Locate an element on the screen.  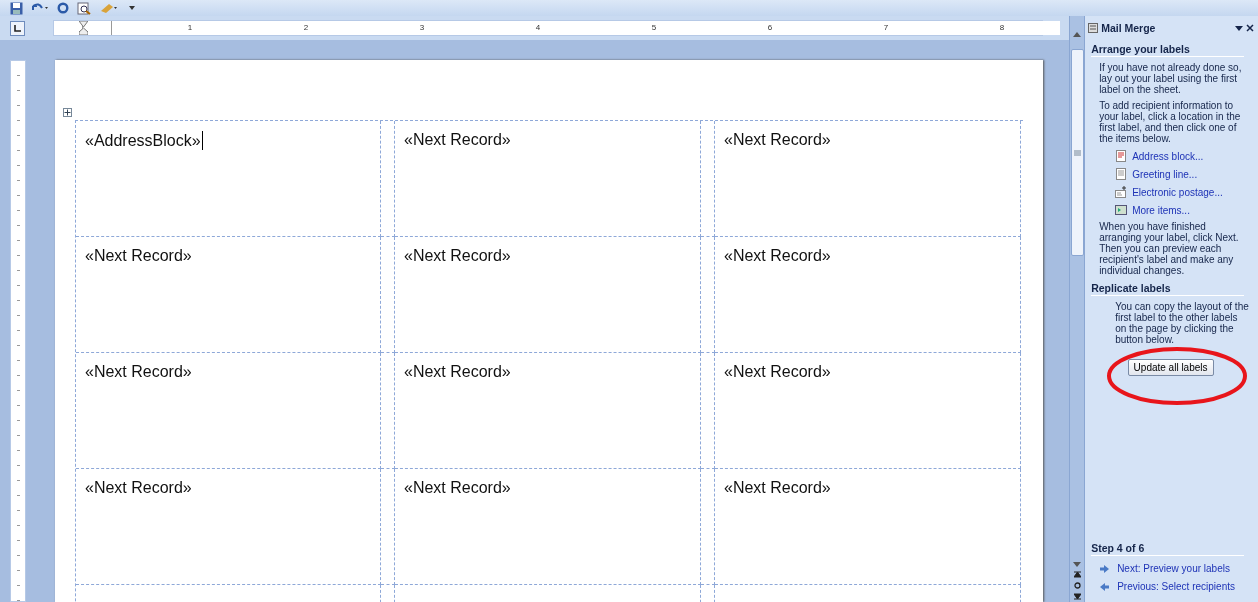
back-arrow-icon is located at coordinates (1105, 586).